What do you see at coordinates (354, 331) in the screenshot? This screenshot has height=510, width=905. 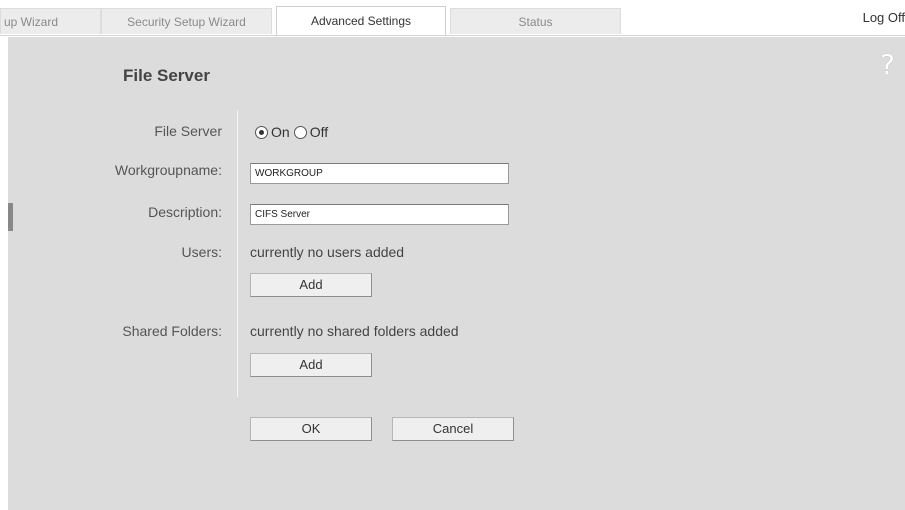 I see `shared-folders-status: currently no shared folders added` at bounding box center [354, 331].